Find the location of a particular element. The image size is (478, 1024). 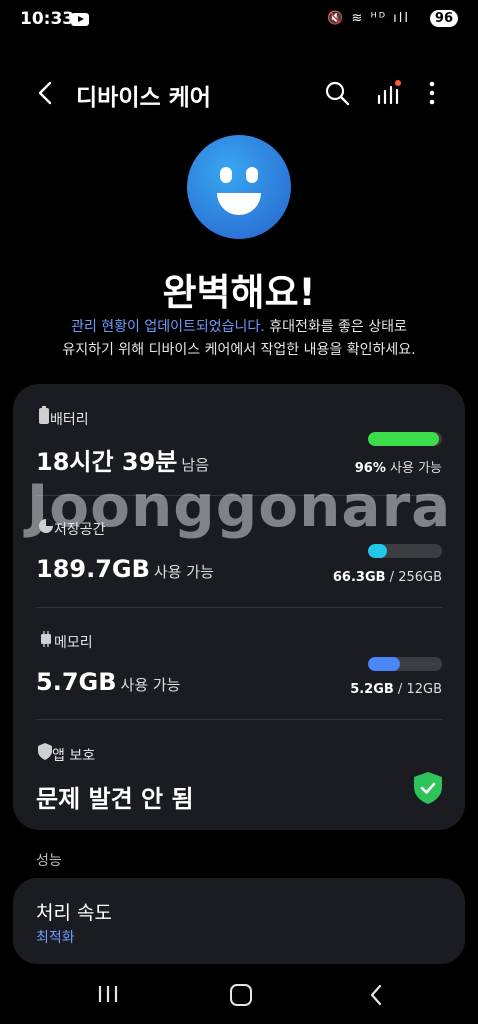

nav-back-icon is located at coordinates (376, 995).